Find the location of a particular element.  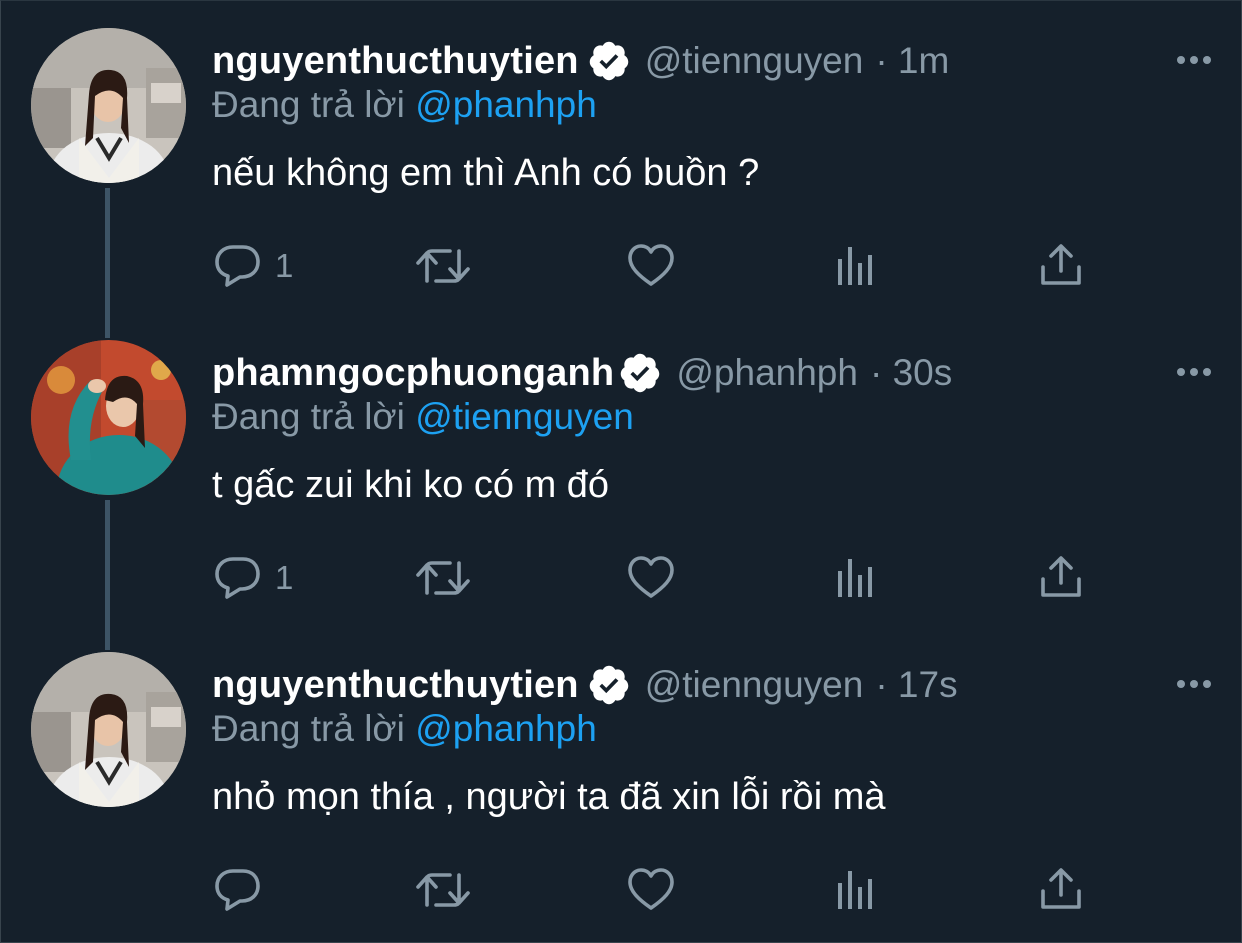

tweet-header: phamngocphuonganh @phanhph · 30s is located at coordinates (582, 373).